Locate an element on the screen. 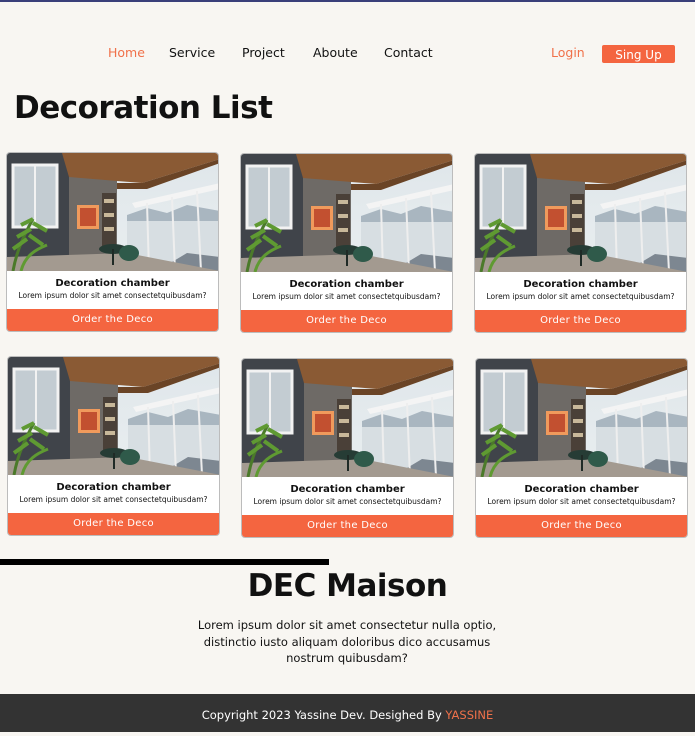 The image size is (695, 736). brand-title: DEC Maison is located at coordinates (347, 586).